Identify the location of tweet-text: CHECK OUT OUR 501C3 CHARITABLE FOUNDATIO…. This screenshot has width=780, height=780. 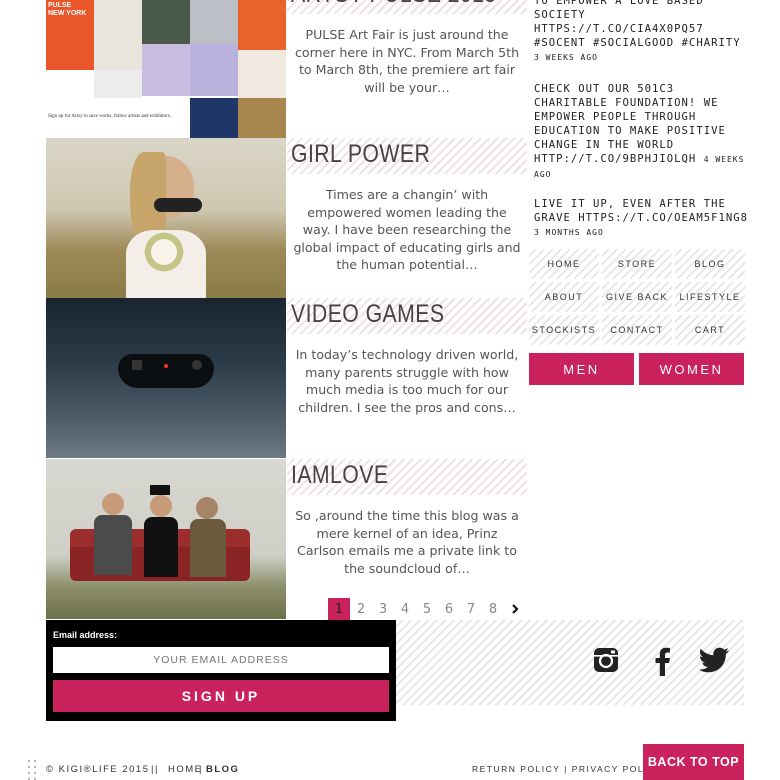
(630, 124).